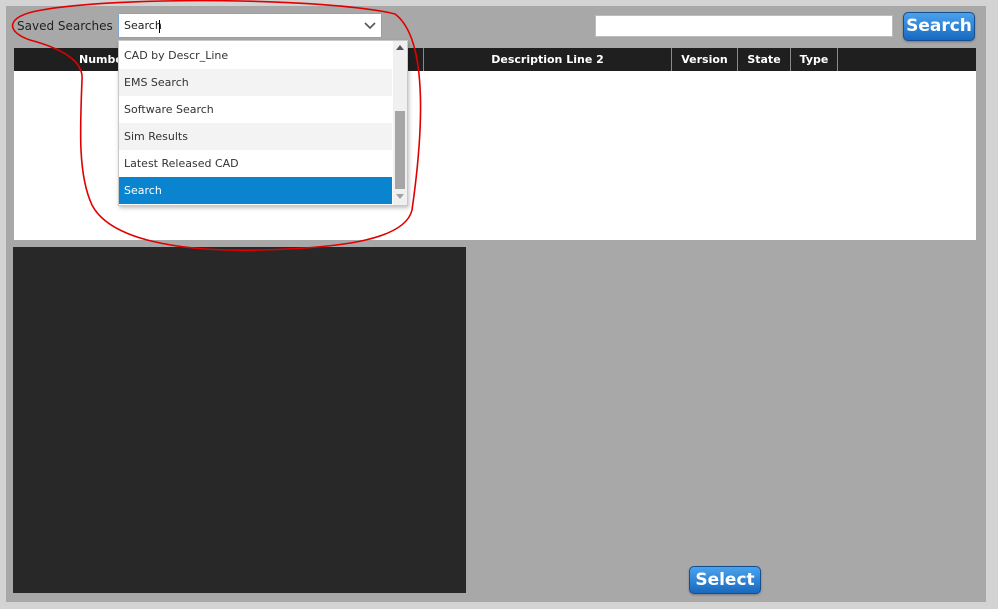 This screenshot has width=998, height=609. Describe the element at coordinates (255, 82) in the screenshot. I see `dropdown-option: EMS Search` at that location.